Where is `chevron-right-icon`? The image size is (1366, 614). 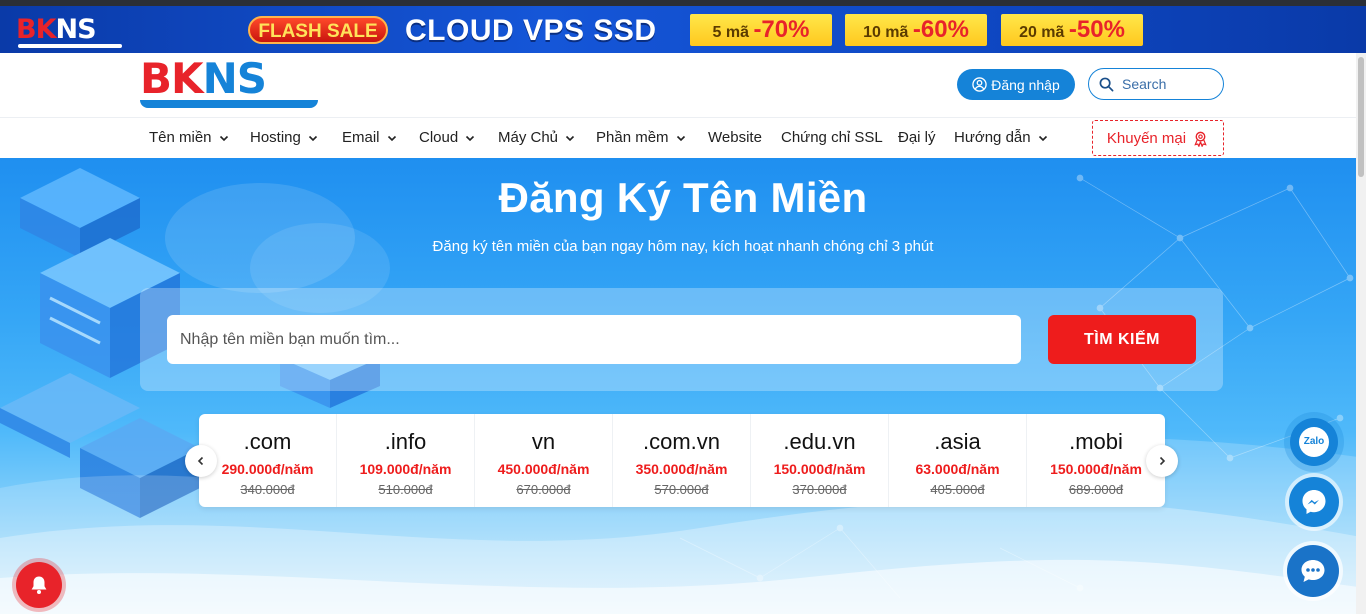
chevron-right-icon is located at coordinates (1162, 461).